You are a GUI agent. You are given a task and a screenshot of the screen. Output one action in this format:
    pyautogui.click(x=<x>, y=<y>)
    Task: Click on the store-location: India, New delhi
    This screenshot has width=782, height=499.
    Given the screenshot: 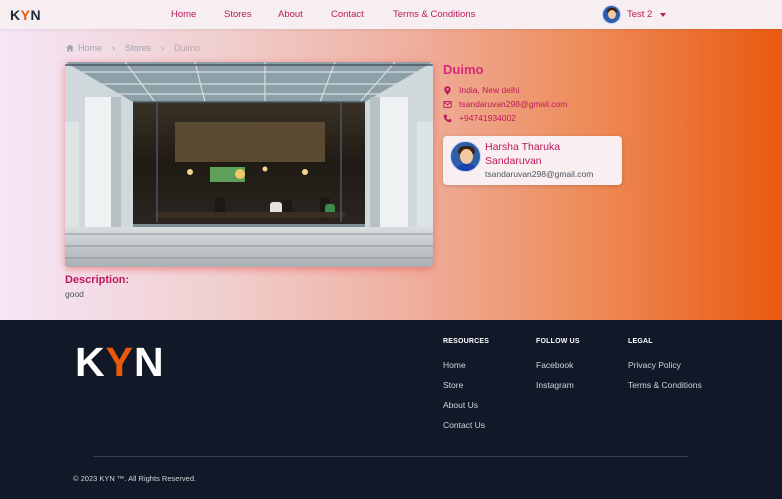 What is the action you would take?
    pyautogui.click(x=481, y=90)
    